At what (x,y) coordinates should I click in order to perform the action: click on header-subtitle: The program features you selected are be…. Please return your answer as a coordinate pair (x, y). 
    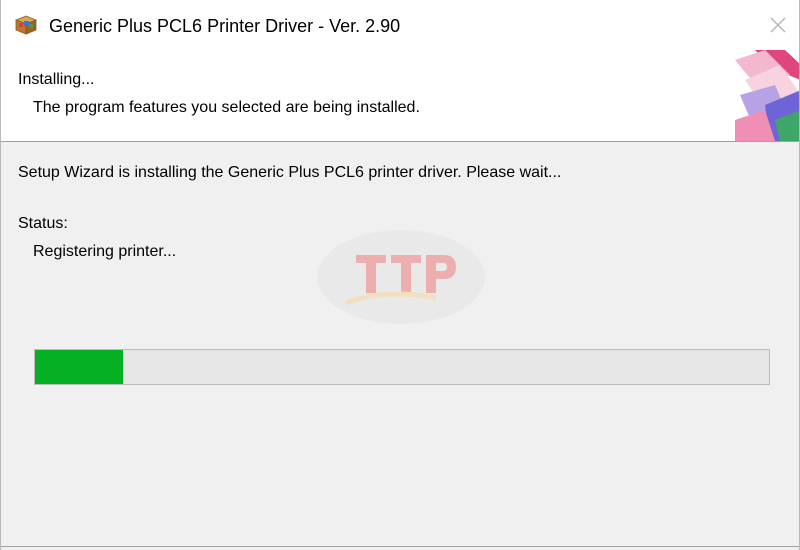
    Looking at the image, I should click on (226, 107).